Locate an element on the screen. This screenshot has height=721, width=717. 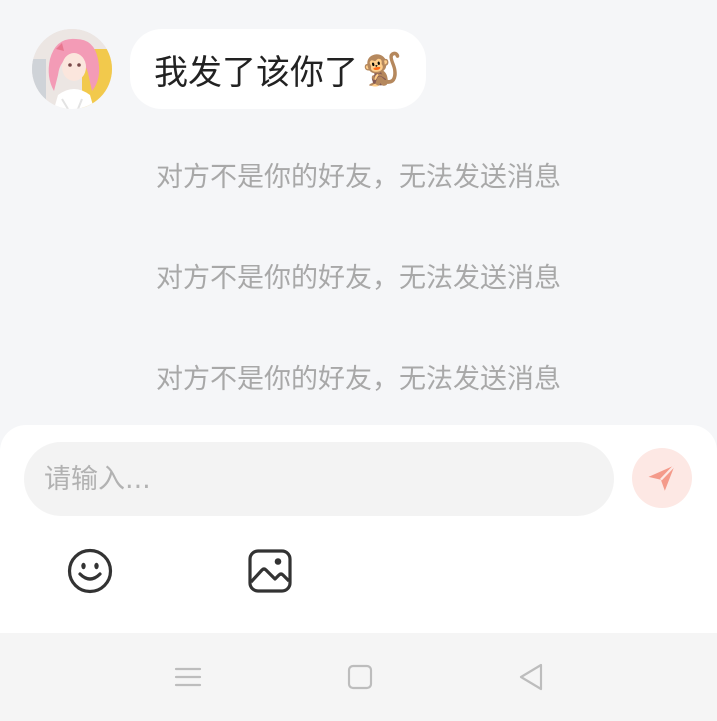
avatar-illustration is located at coordinates (72, 69).